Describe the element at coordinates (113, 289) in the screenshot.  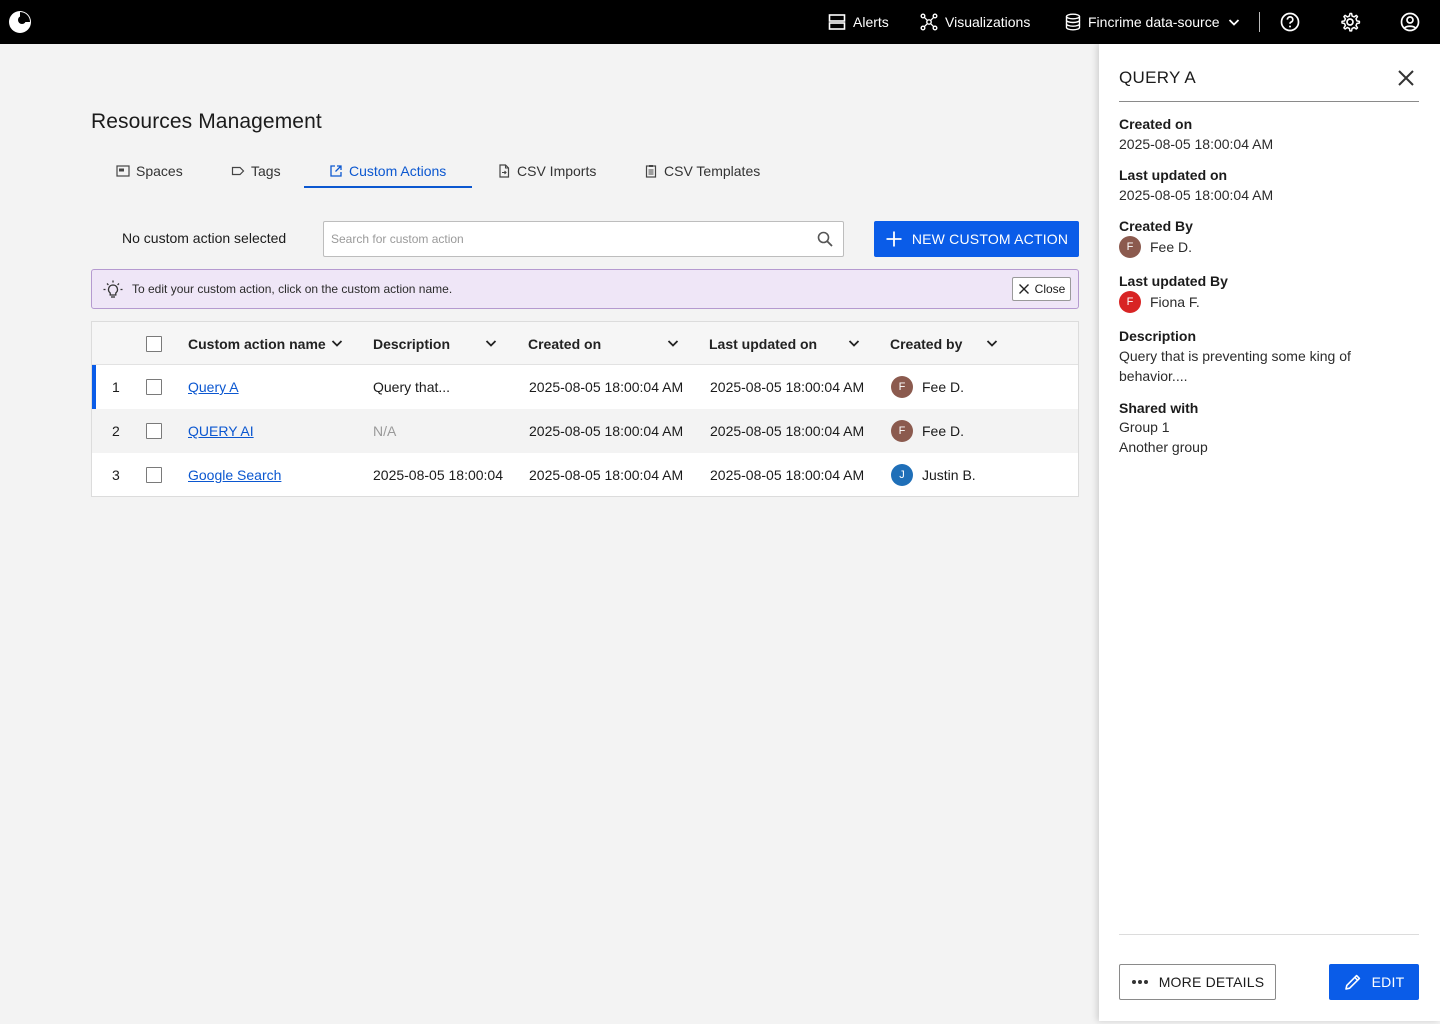
I see `lightbulb-icon` at that location.